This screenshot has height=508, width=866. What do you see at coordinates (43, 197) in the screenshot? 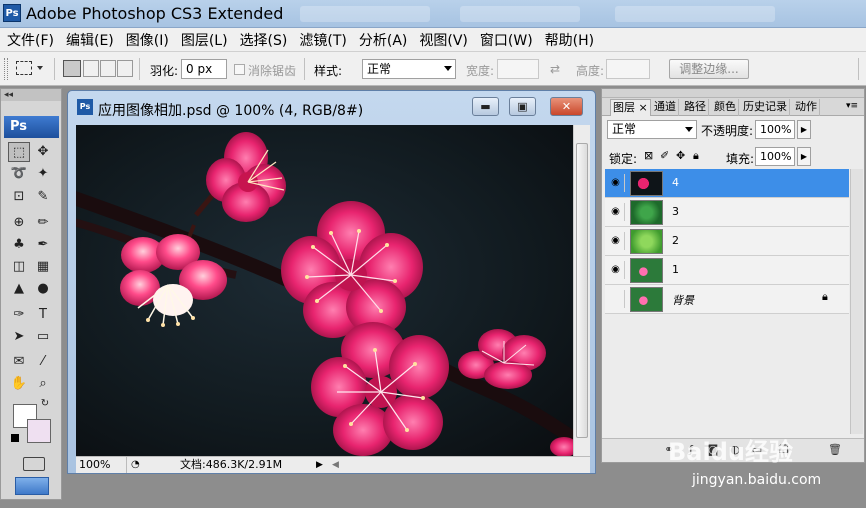
I see `slice-tool-icon: ✎` at bounding box center [43, 197].